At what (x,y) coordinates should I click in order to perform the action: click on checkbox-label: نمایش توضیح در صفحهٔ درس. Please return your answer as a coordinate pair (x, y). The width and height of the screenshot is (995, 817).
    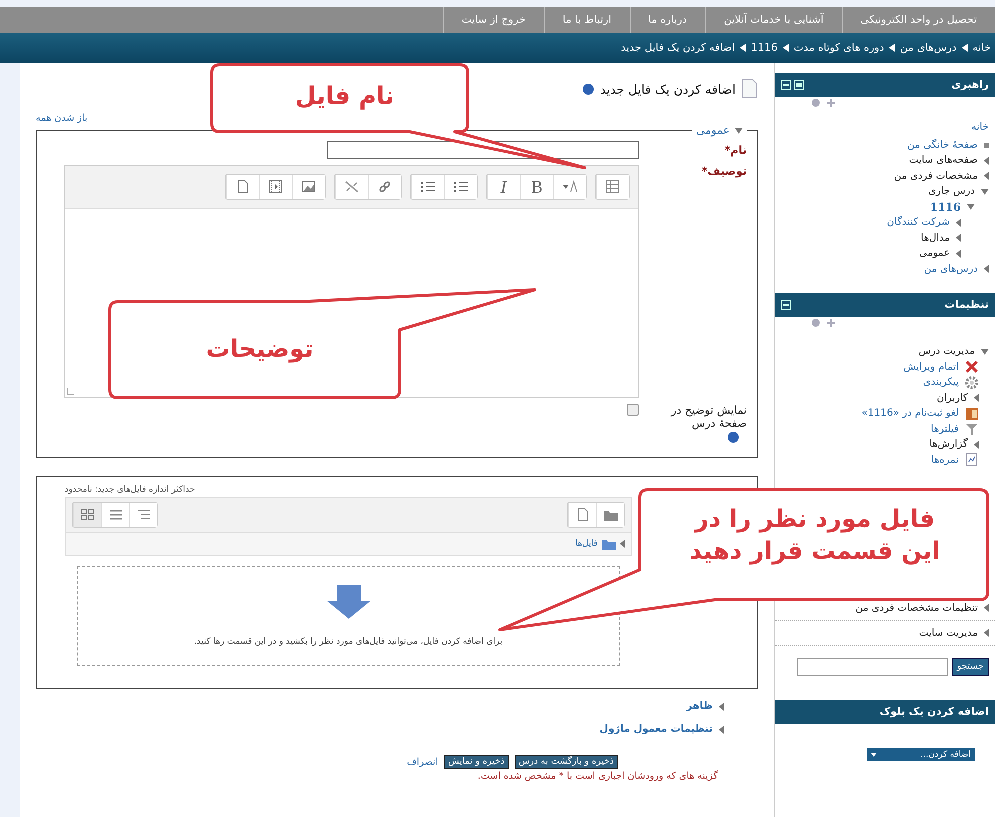
    Looking at the image, I should click on (708, 417).